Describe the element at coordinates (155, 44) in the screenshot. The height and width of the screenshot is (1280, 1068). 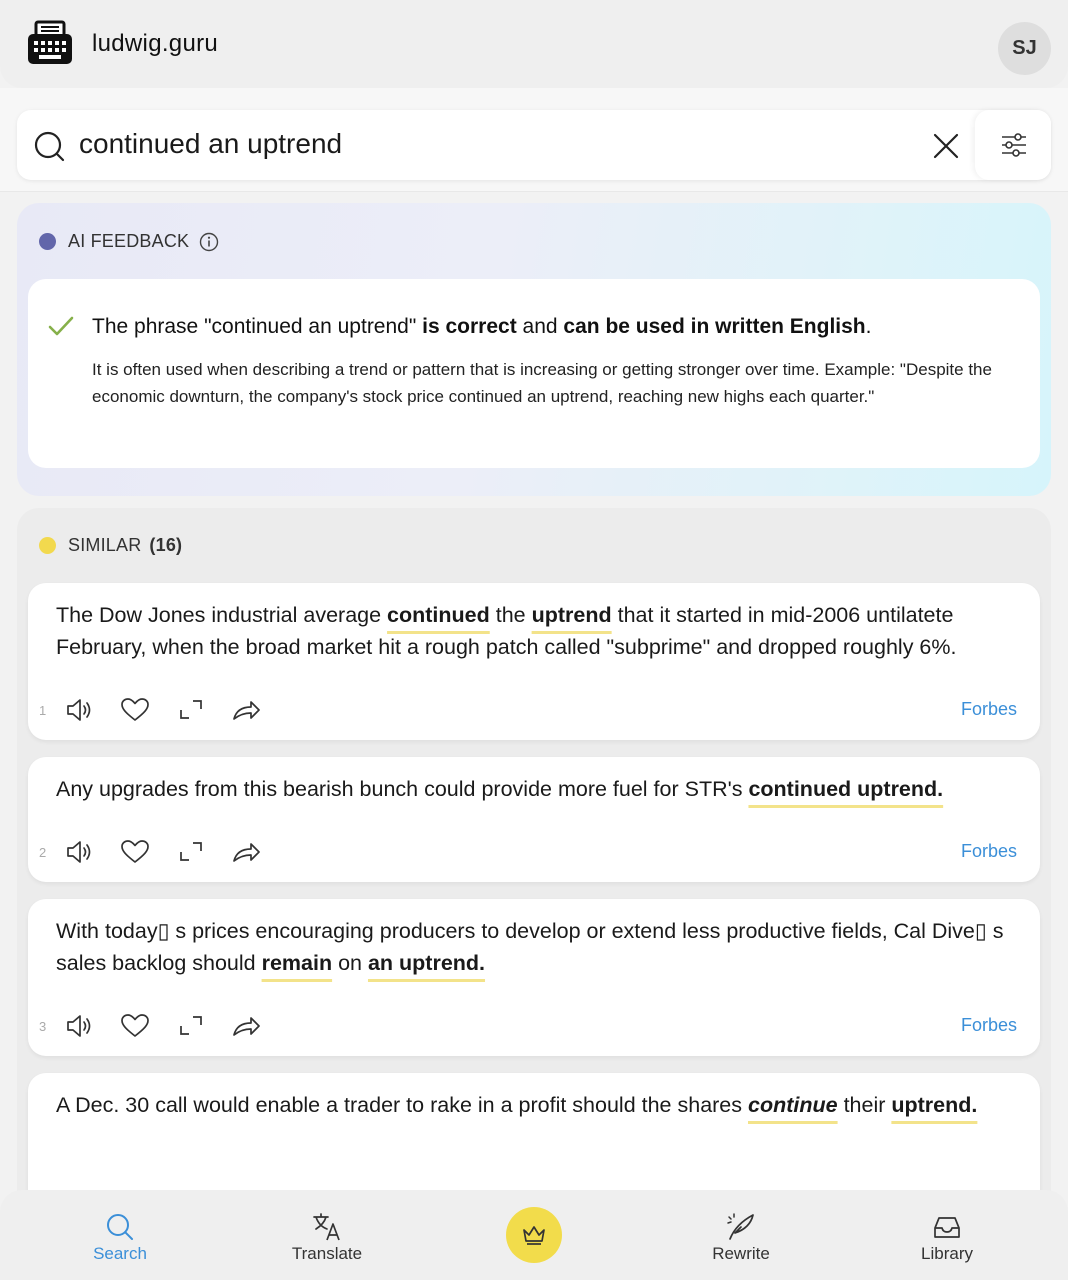
I see `brand-name: ludwig.guru` at that location.